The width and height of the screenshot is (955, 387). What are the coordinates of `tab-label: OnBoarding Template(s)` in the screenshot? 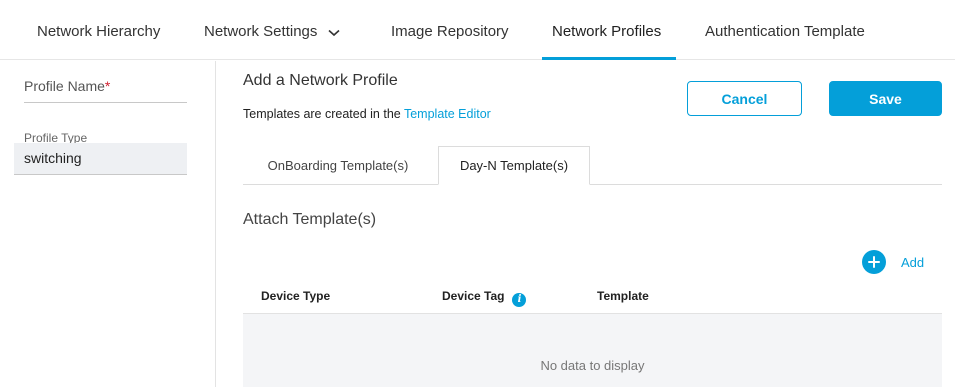 It's located at (338, 165).